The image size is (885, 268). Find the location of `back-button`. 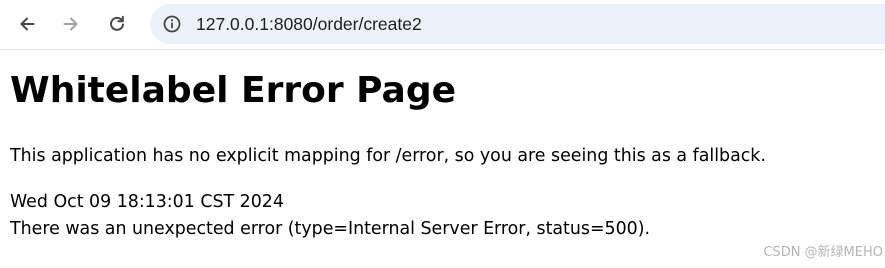

back-button is located at coordinates (27, 24).